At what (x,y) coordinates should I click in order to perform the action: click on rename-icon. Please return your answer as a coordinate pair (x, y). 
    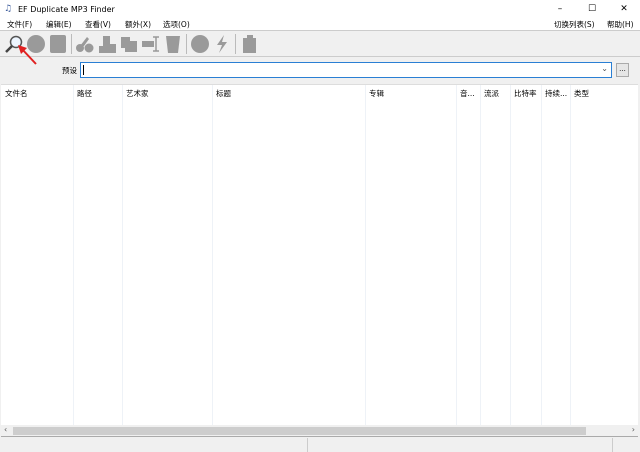
    Looking at the image, I should click on (150, 43).